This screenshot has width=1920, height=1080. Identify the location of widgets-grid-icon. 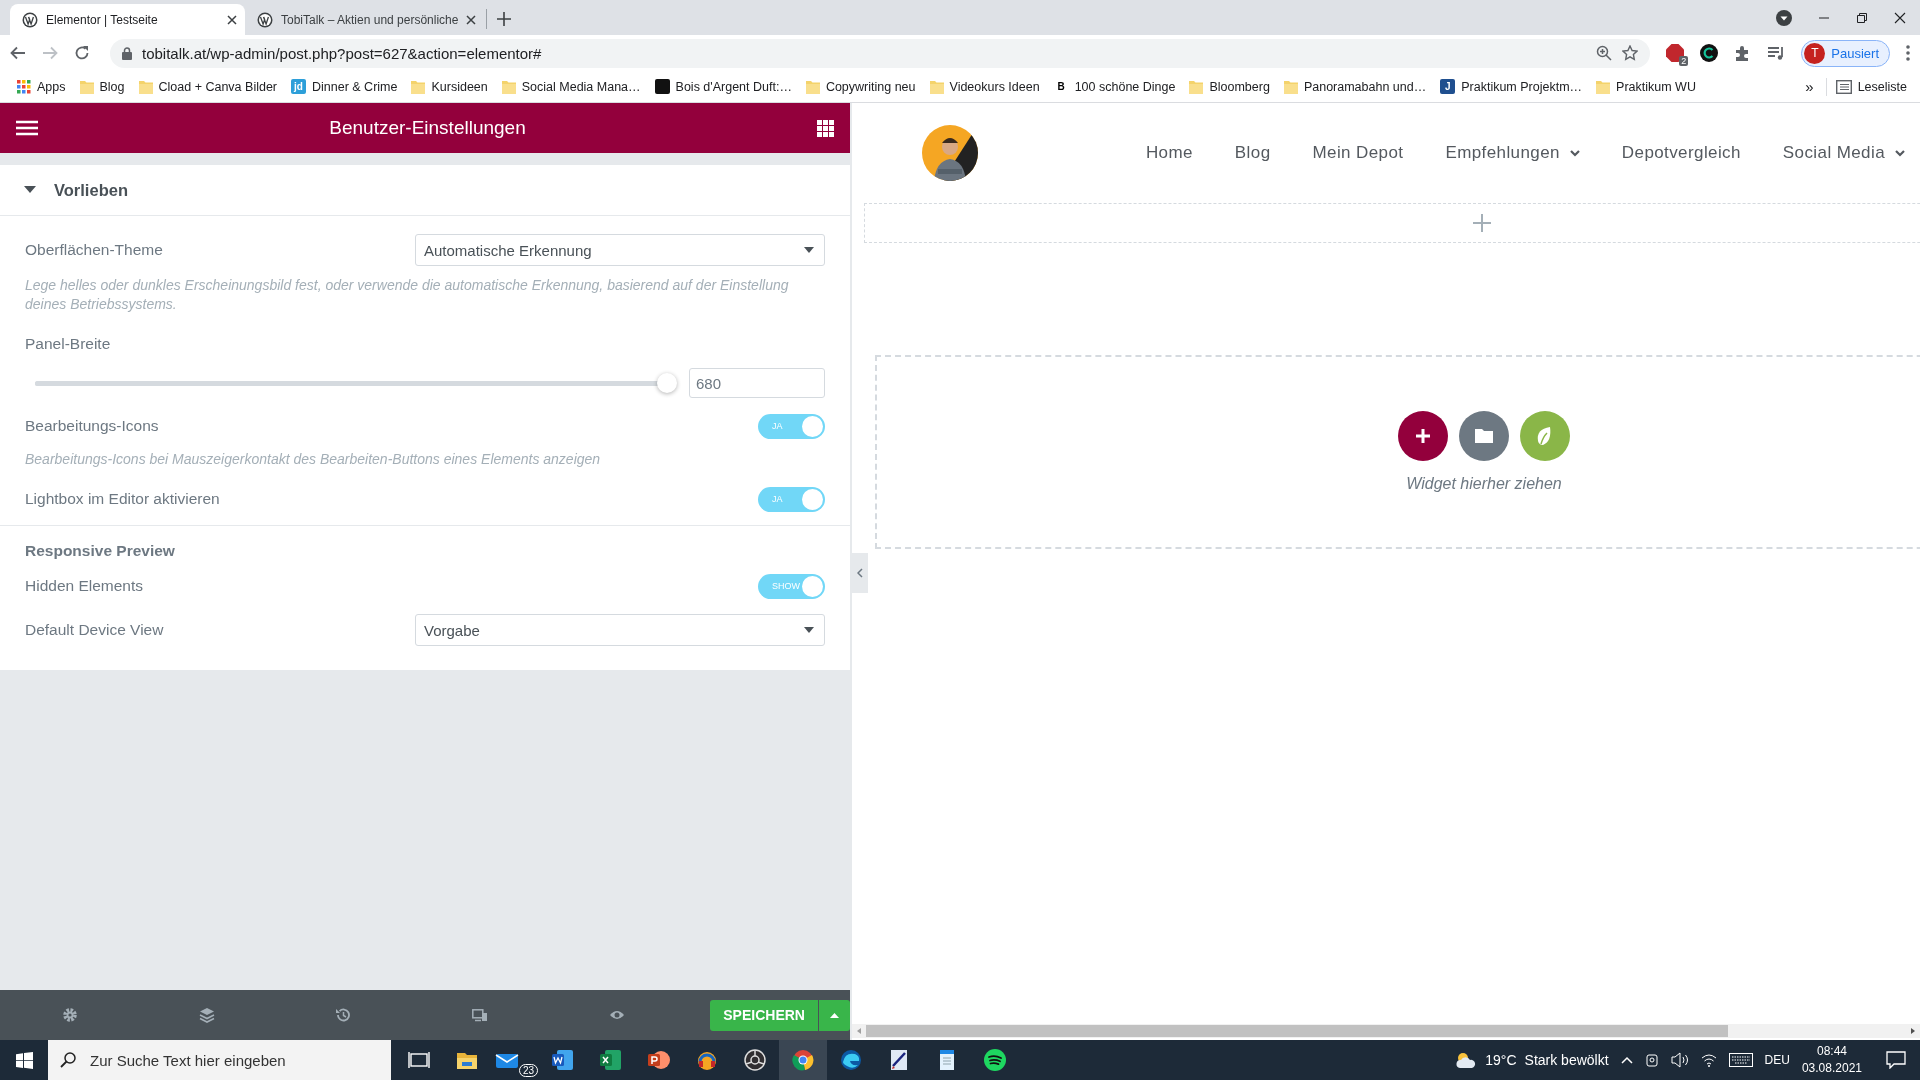
(825, 128).